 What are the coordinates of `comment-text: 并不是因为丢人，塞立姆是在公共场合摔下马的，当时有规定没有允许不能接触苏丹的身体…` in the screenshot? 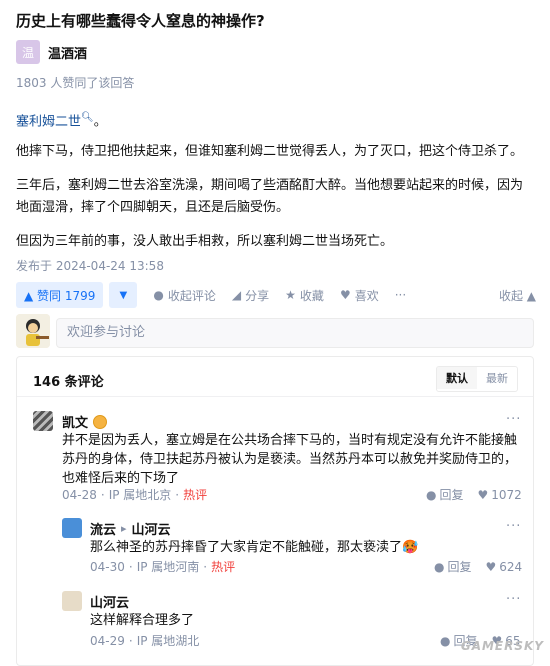 It's located at (290, 459).